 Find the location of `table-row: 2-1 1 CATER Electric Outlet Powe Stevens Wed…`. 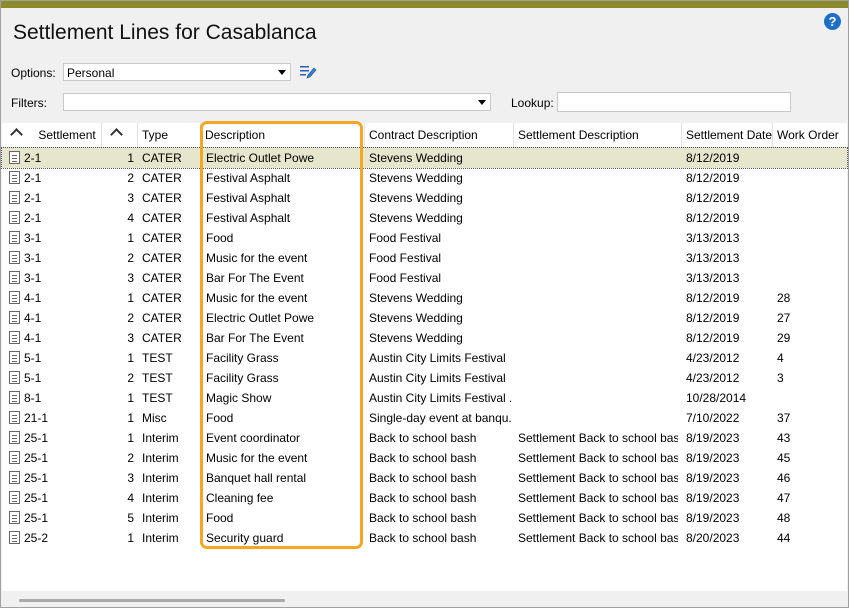

table-row: 2-1 1 CATER Electric Outlet Powe Stevens Wed… is located at coordinates (424, 158).